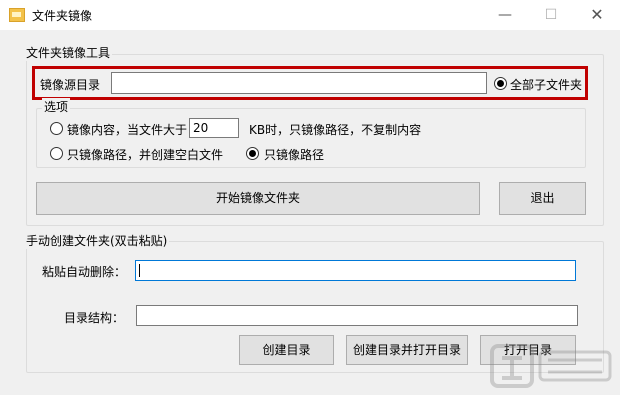  What do you see at coordinates (546, 84) in the screenshot?
I see `all-subfolders-label: 全部子文件夹` at bounding box center [546, 84].